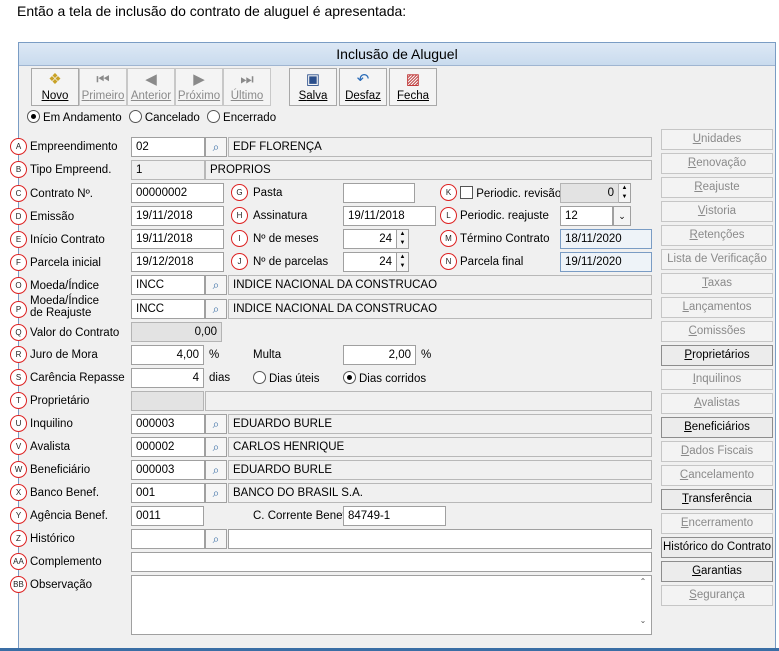 The width and height of the screenshot is (779, 651). What do you see at coordinates (717, 571) in the screenshot?
I see `side-button-garantias: Garantias` at bounding box center [717, 571].